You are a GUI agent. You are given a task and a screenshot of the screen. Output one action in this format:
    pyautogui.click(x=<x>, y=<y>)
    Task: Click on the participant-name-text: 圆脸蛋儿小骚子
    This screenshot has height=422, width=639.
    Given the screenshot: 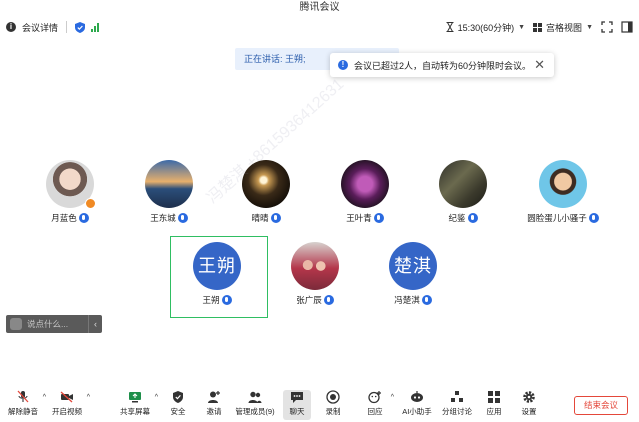 What is the action you would take?
    pyautogui.click(x=557, y=218)
    